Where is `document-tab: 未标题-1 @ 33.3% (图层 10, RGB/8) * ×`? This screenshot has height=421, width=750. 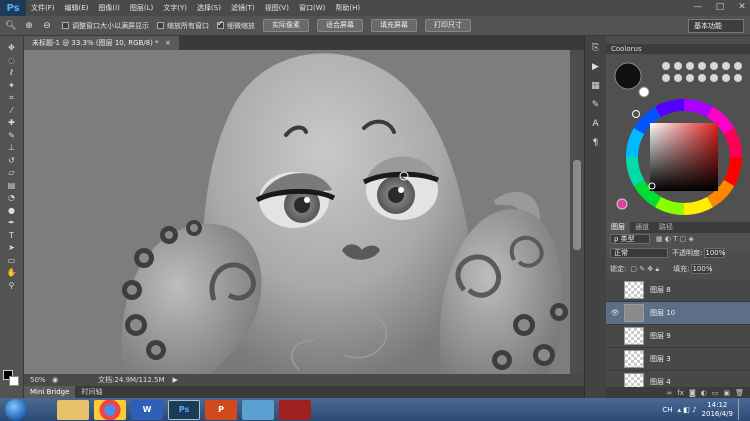
document-tab: 未标题-1 @ 33.3% (图层 10, RGB/8) * × is located at coordinates (101, 43).